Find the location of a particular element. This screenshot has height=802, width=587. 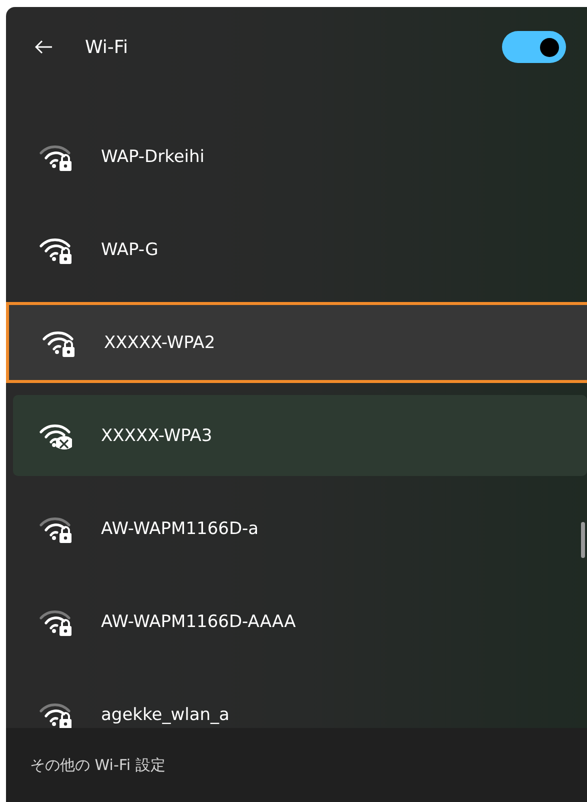

network-item: agekke_wlan_a is located at coordinates (300, 701).